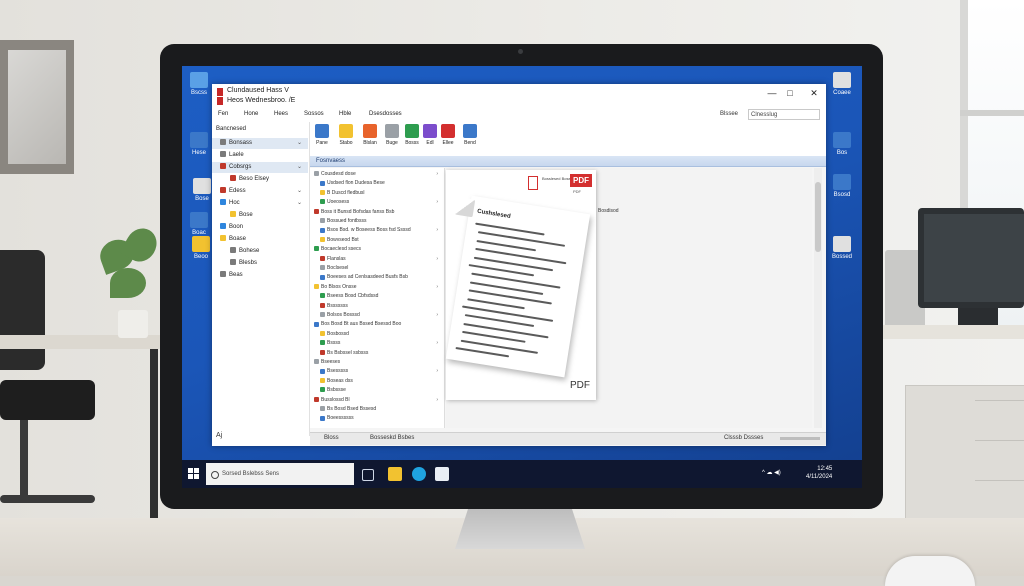 The image size is (1024, 586). What do you see at coordinates (442, 474) in the screenshot?
I see `store-icon` at bounding box center [442, 474].